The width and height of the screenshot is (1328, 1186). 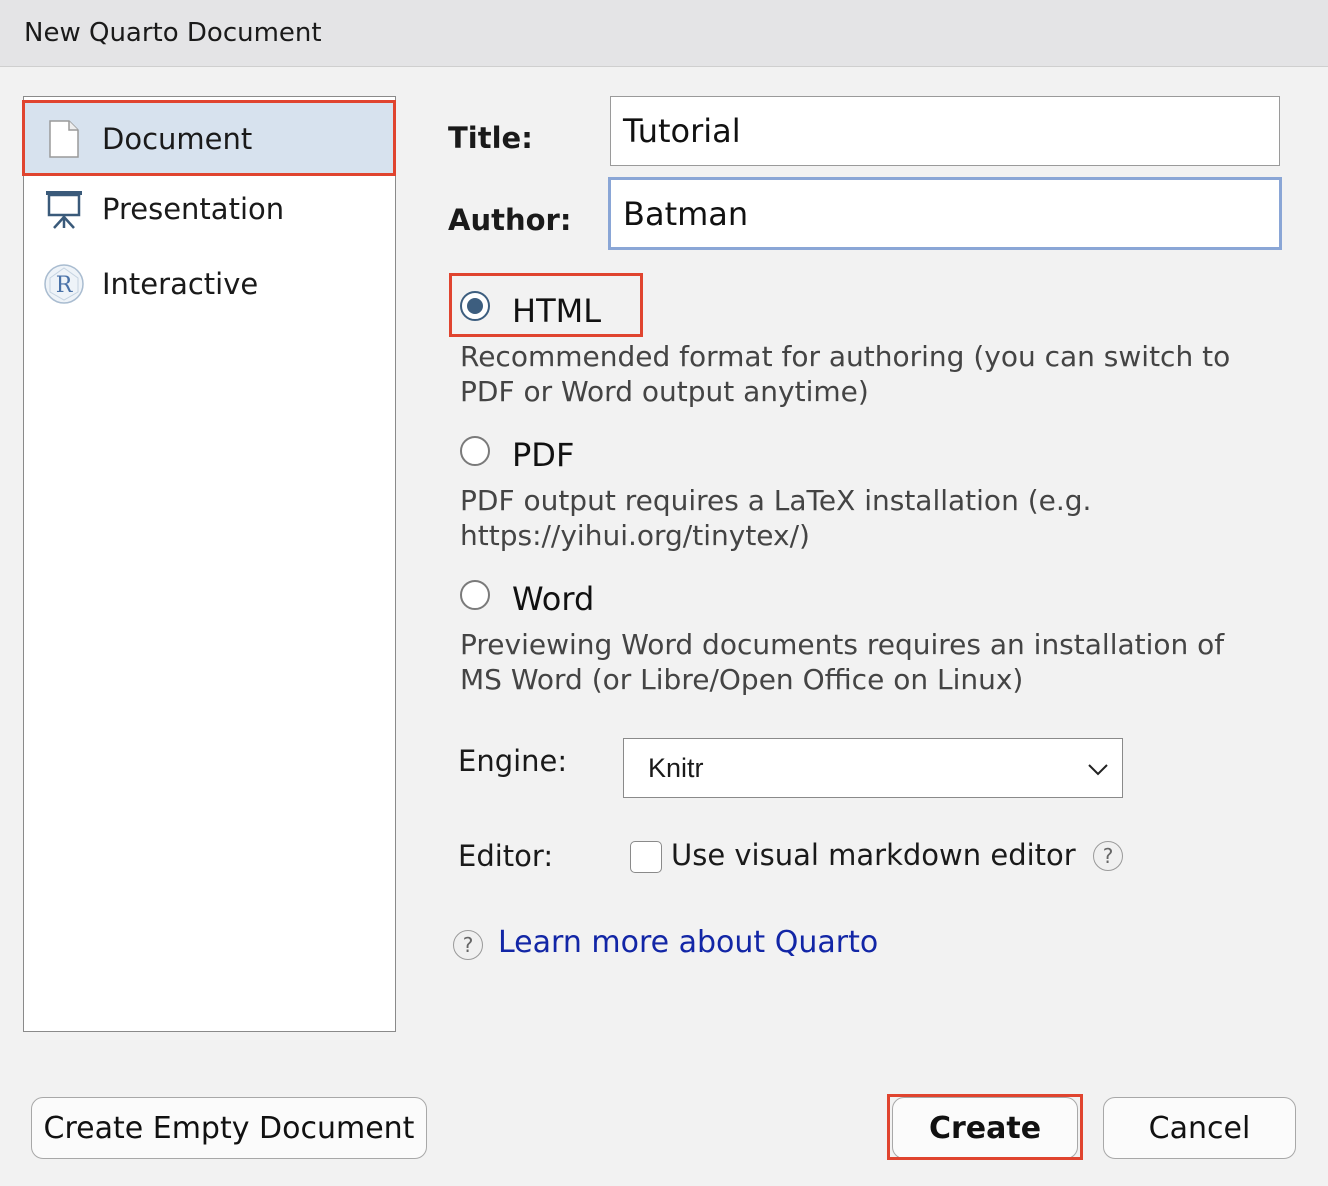 I want to click on radio-word, so click(x=475, y=595).